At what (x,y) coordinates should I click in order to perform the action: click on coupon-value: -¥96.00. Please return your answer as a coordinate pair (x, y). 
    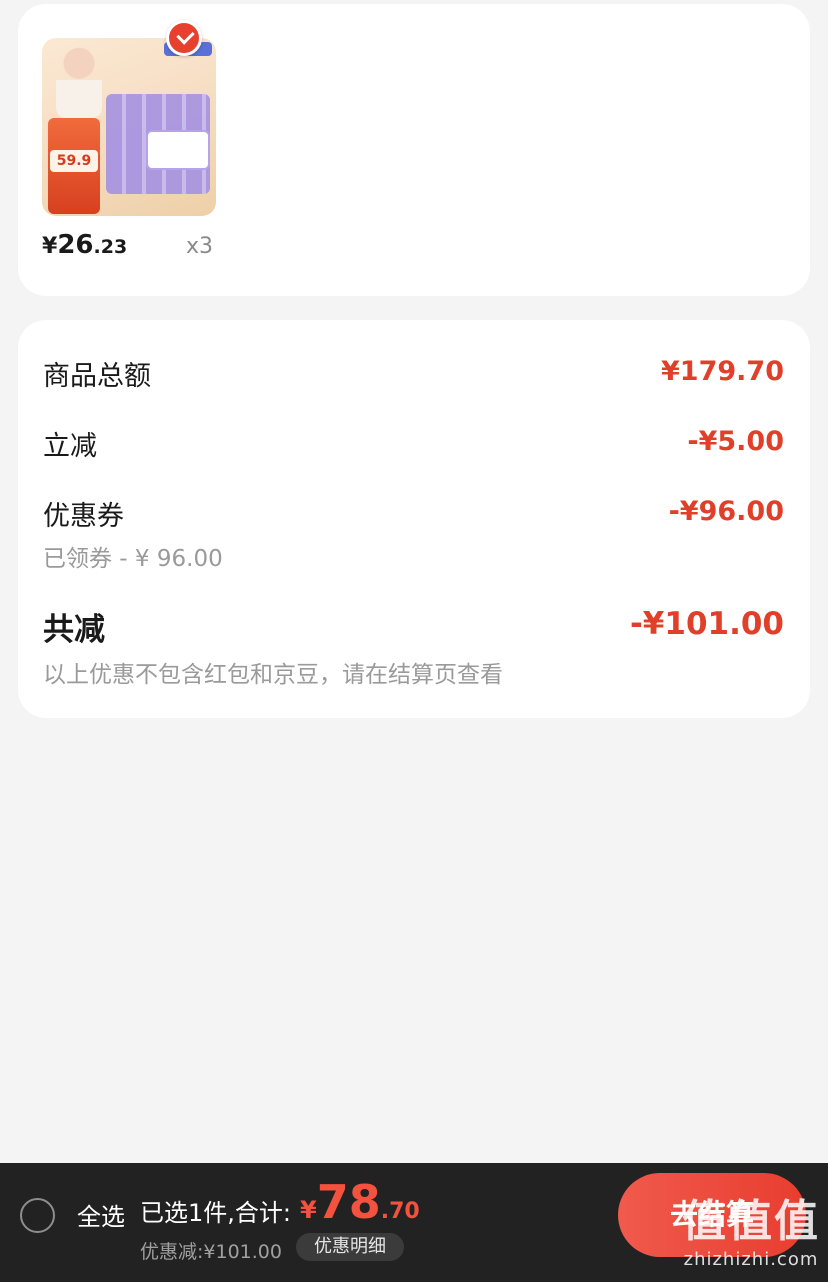
    Looking at the image, I should click on (726, 511).